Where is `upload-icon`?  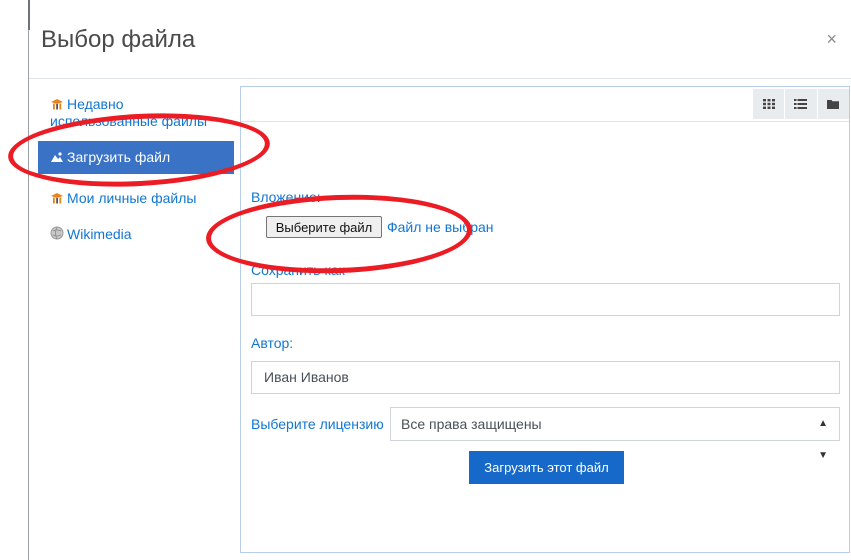
upload-icon is located at coordinates (57, 156).